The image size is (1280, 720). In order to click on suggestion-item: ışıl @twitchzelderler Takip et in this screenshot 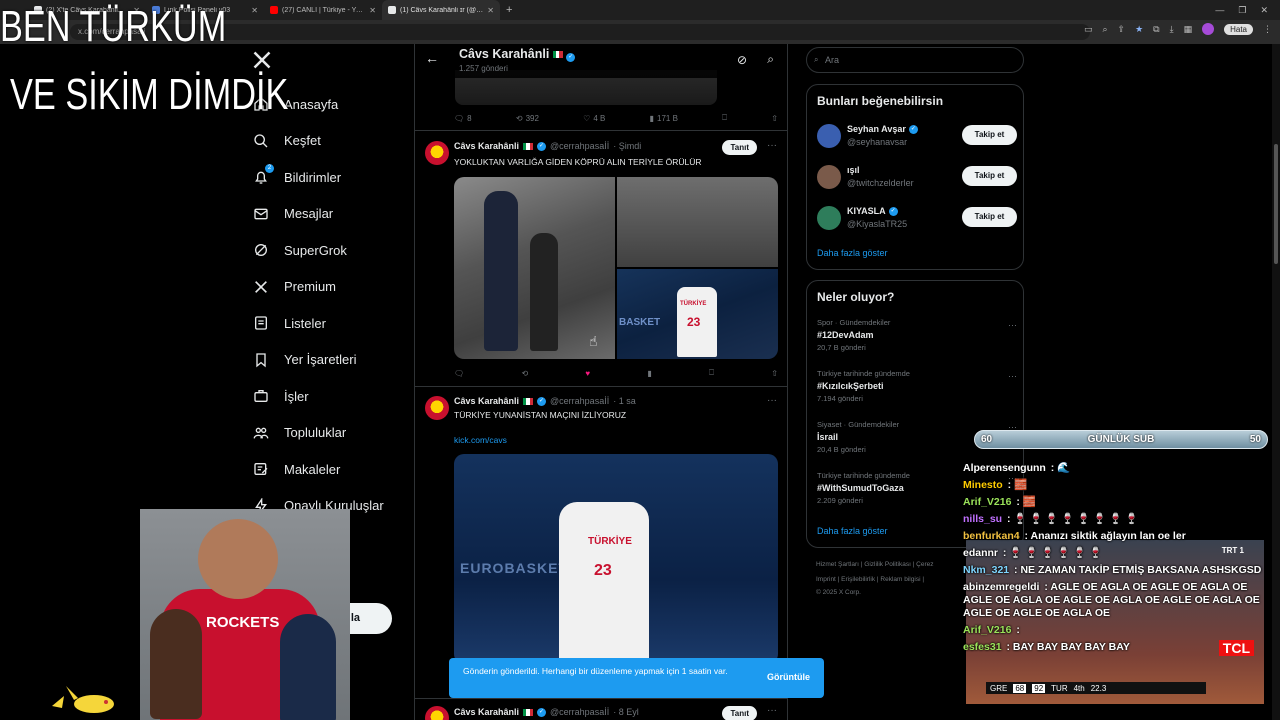, I will do `click(917, 177)`.